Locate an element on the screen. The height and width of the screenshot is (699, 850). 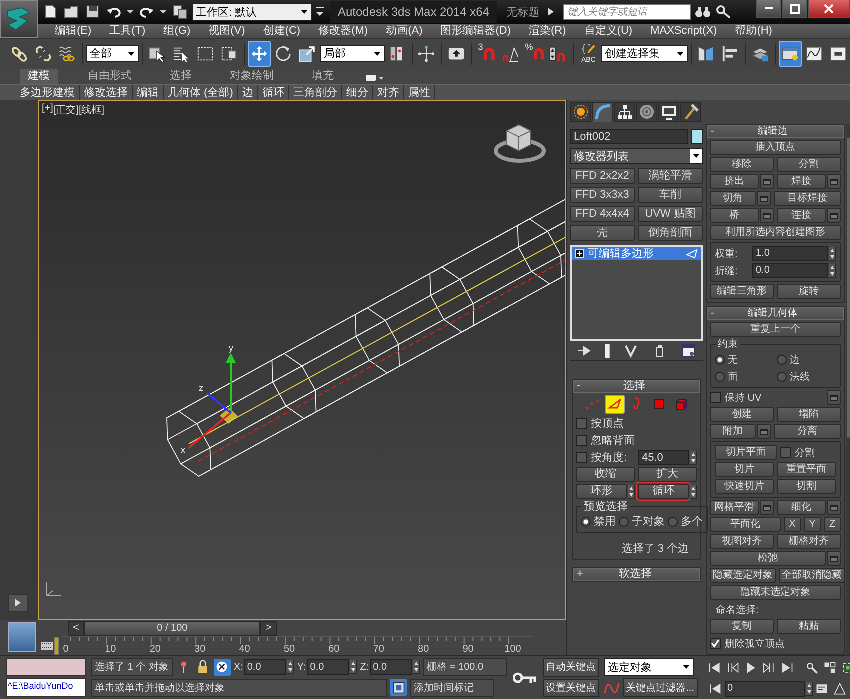
selection-filter-dropdown: 全部 is located at coordinates (113, 53).